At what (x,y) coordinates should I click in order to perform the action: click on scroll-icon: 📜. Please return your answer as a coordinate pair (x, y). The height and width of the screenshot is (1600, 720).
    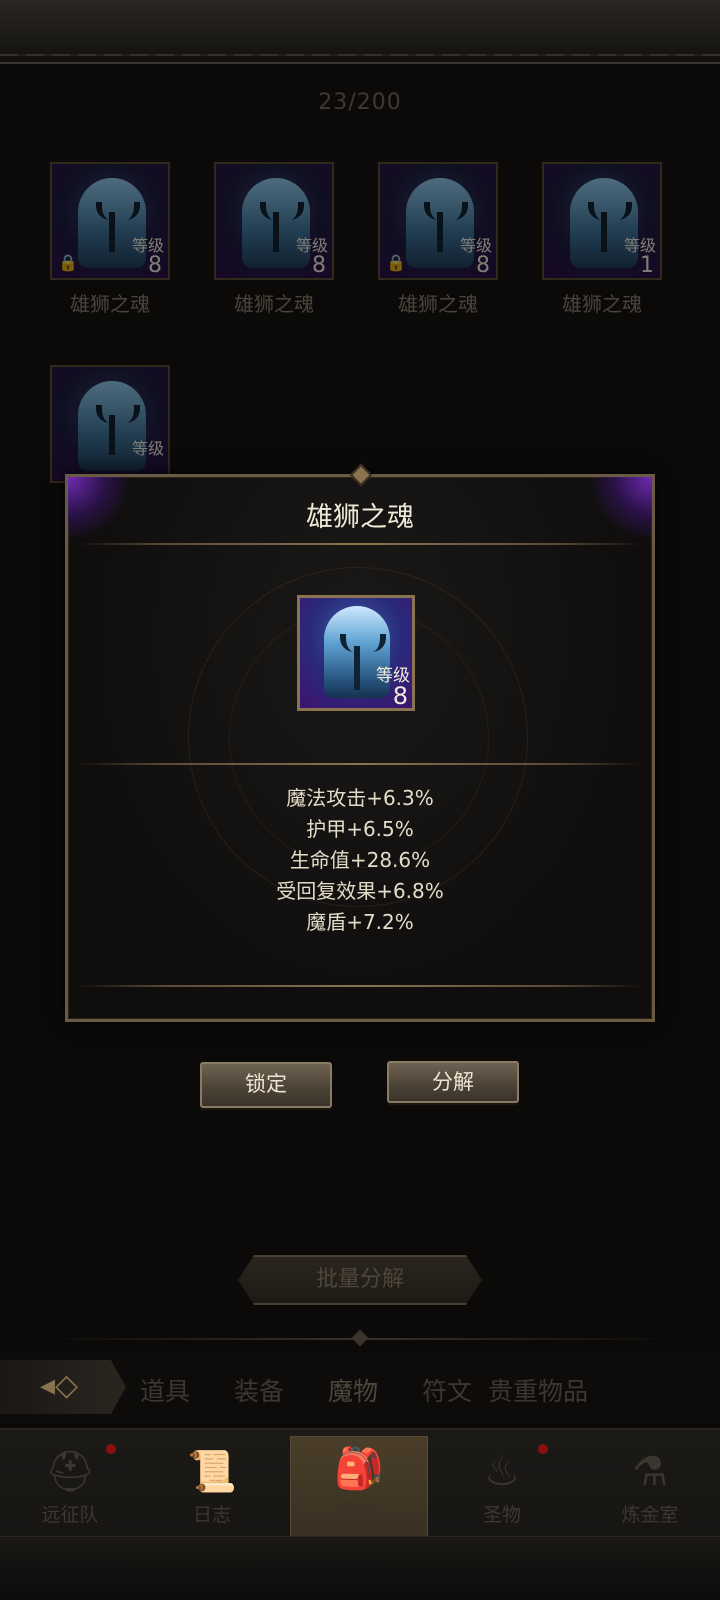
    Looking at the image, I should click on (212, 1472).